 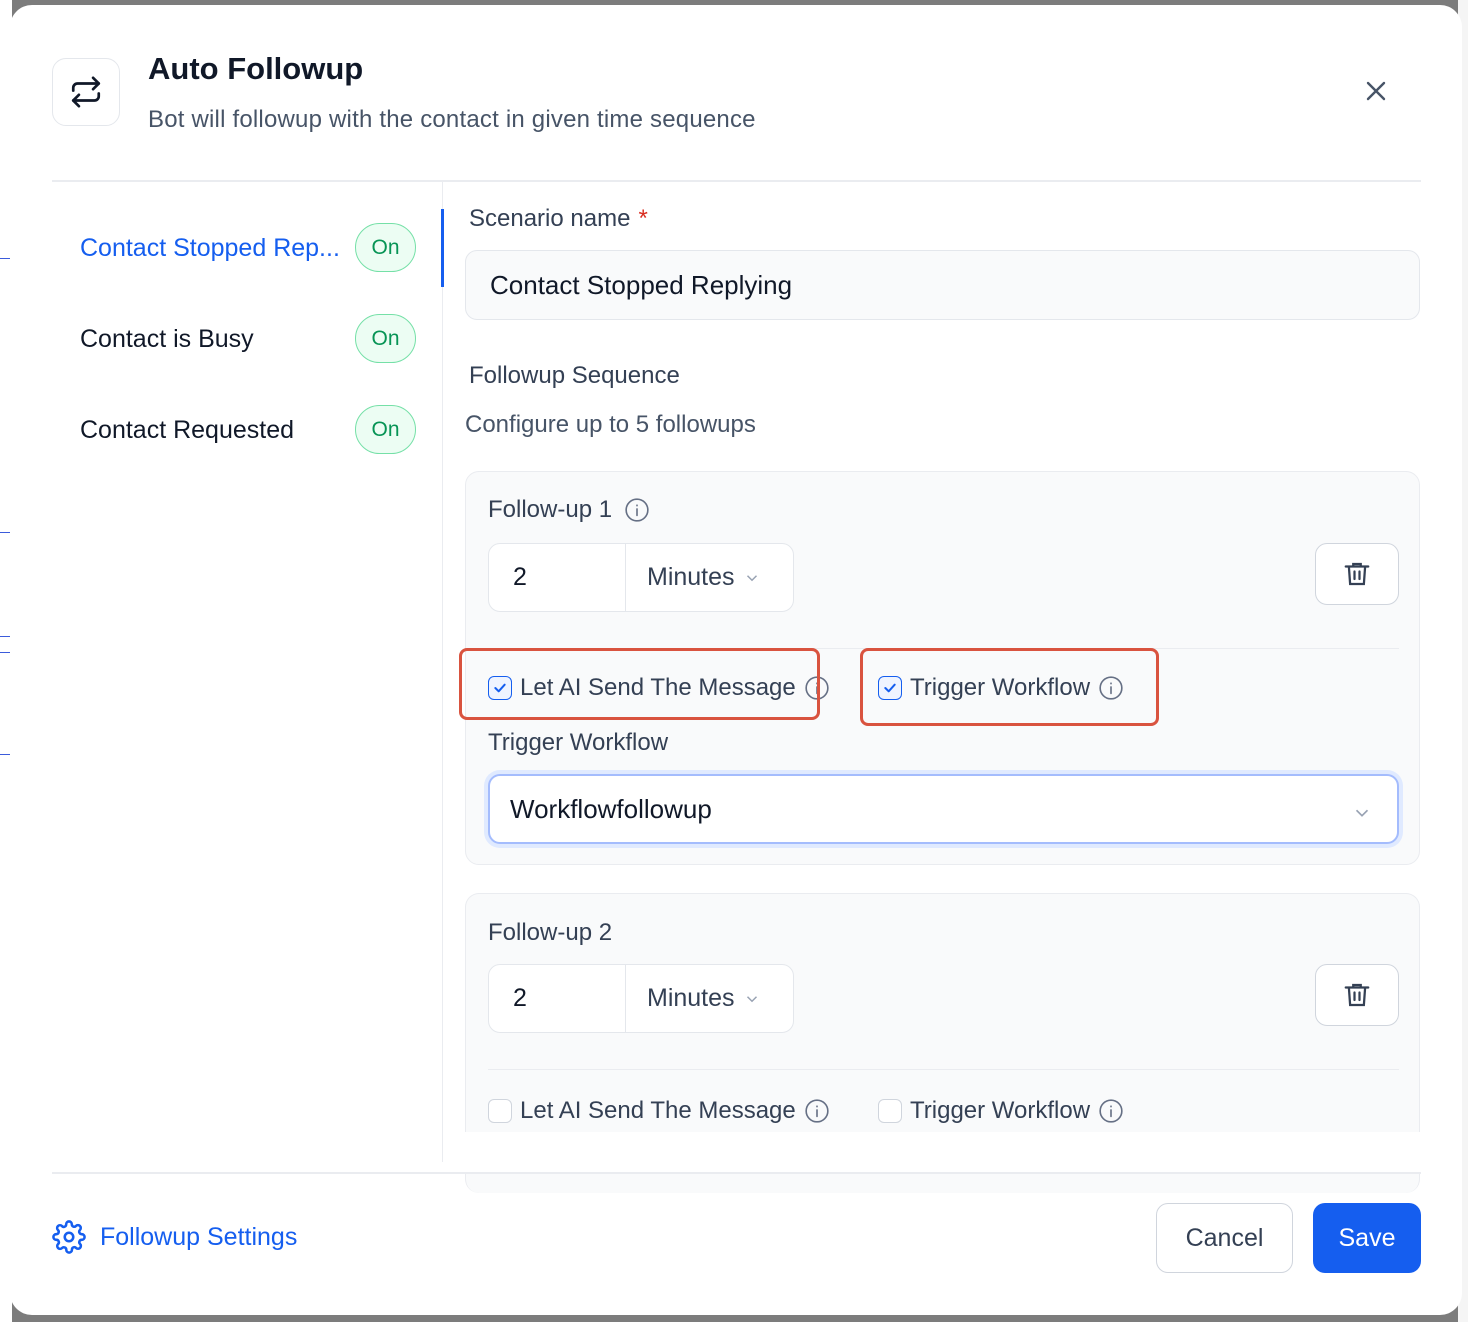 What do you see at coordinates (1224, 1238) in the screenshot?
I see `cancel-button: Cancel` at bounding box center [1224, 1238].